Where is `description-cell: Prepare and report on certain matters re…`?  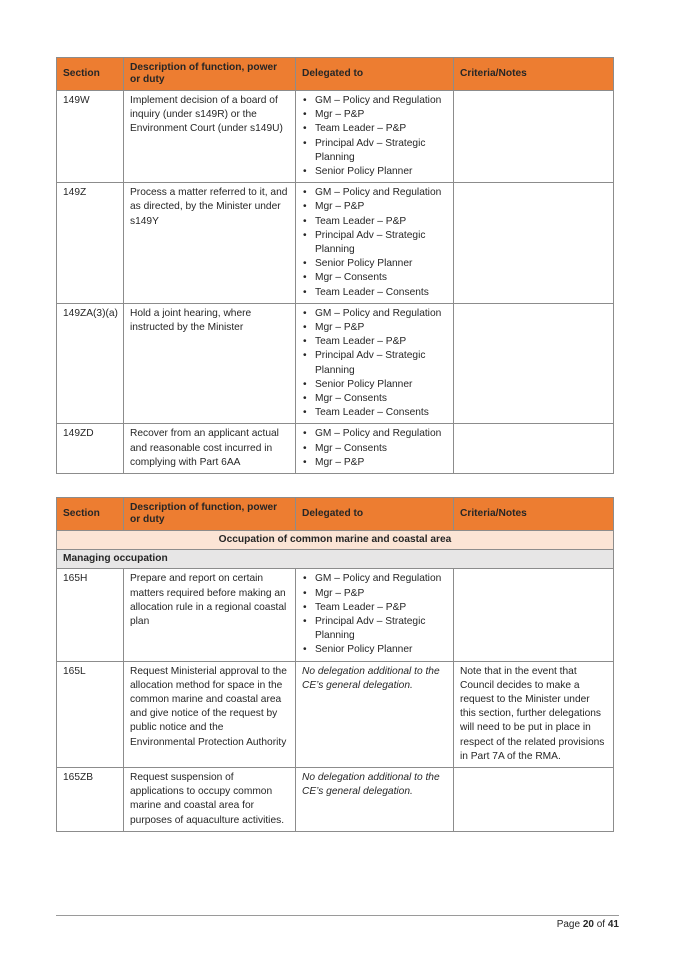
description-cell: Prepare and report on certain matters re… is located at coordinates (209, 615).